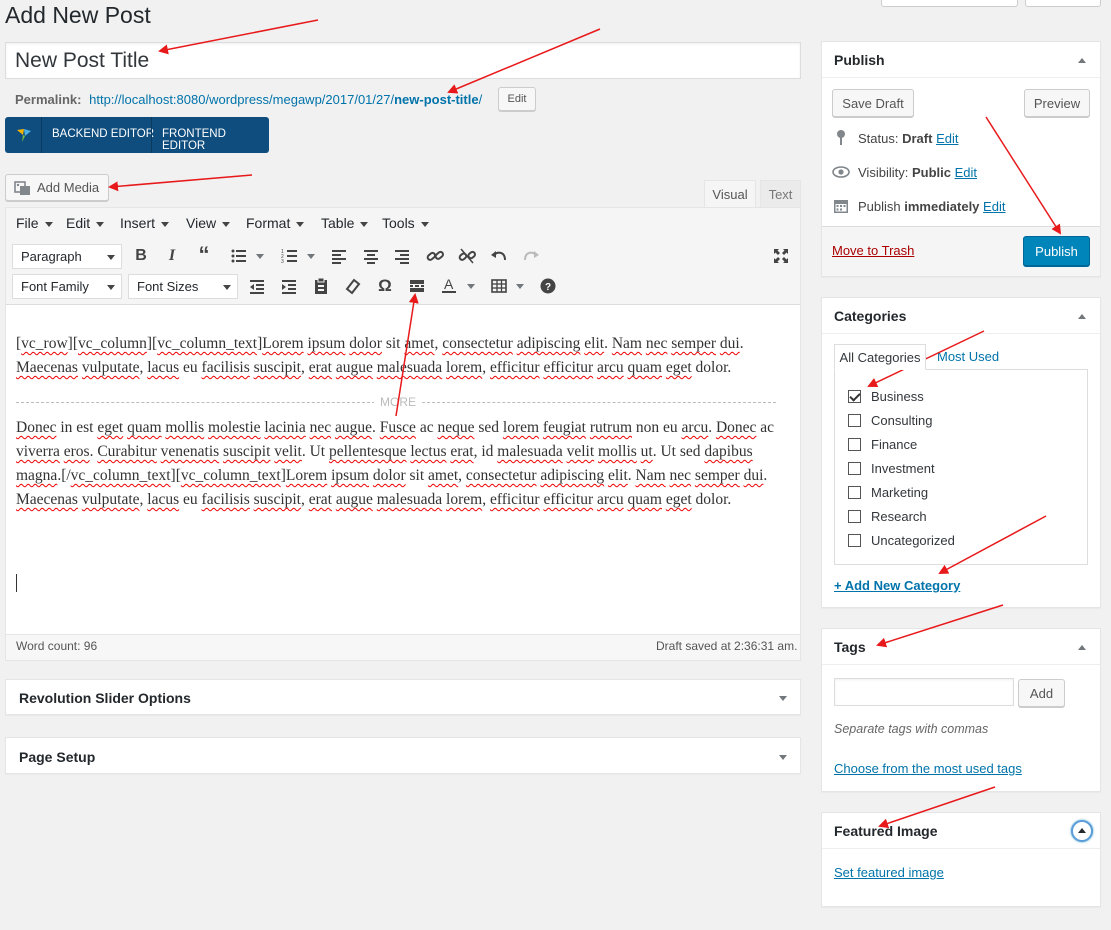 The height and width of the screenshot is (930, 1111). Describe the element at coordinates (141, 256) in the screenshot. I see `bold-icon: B` at that location.